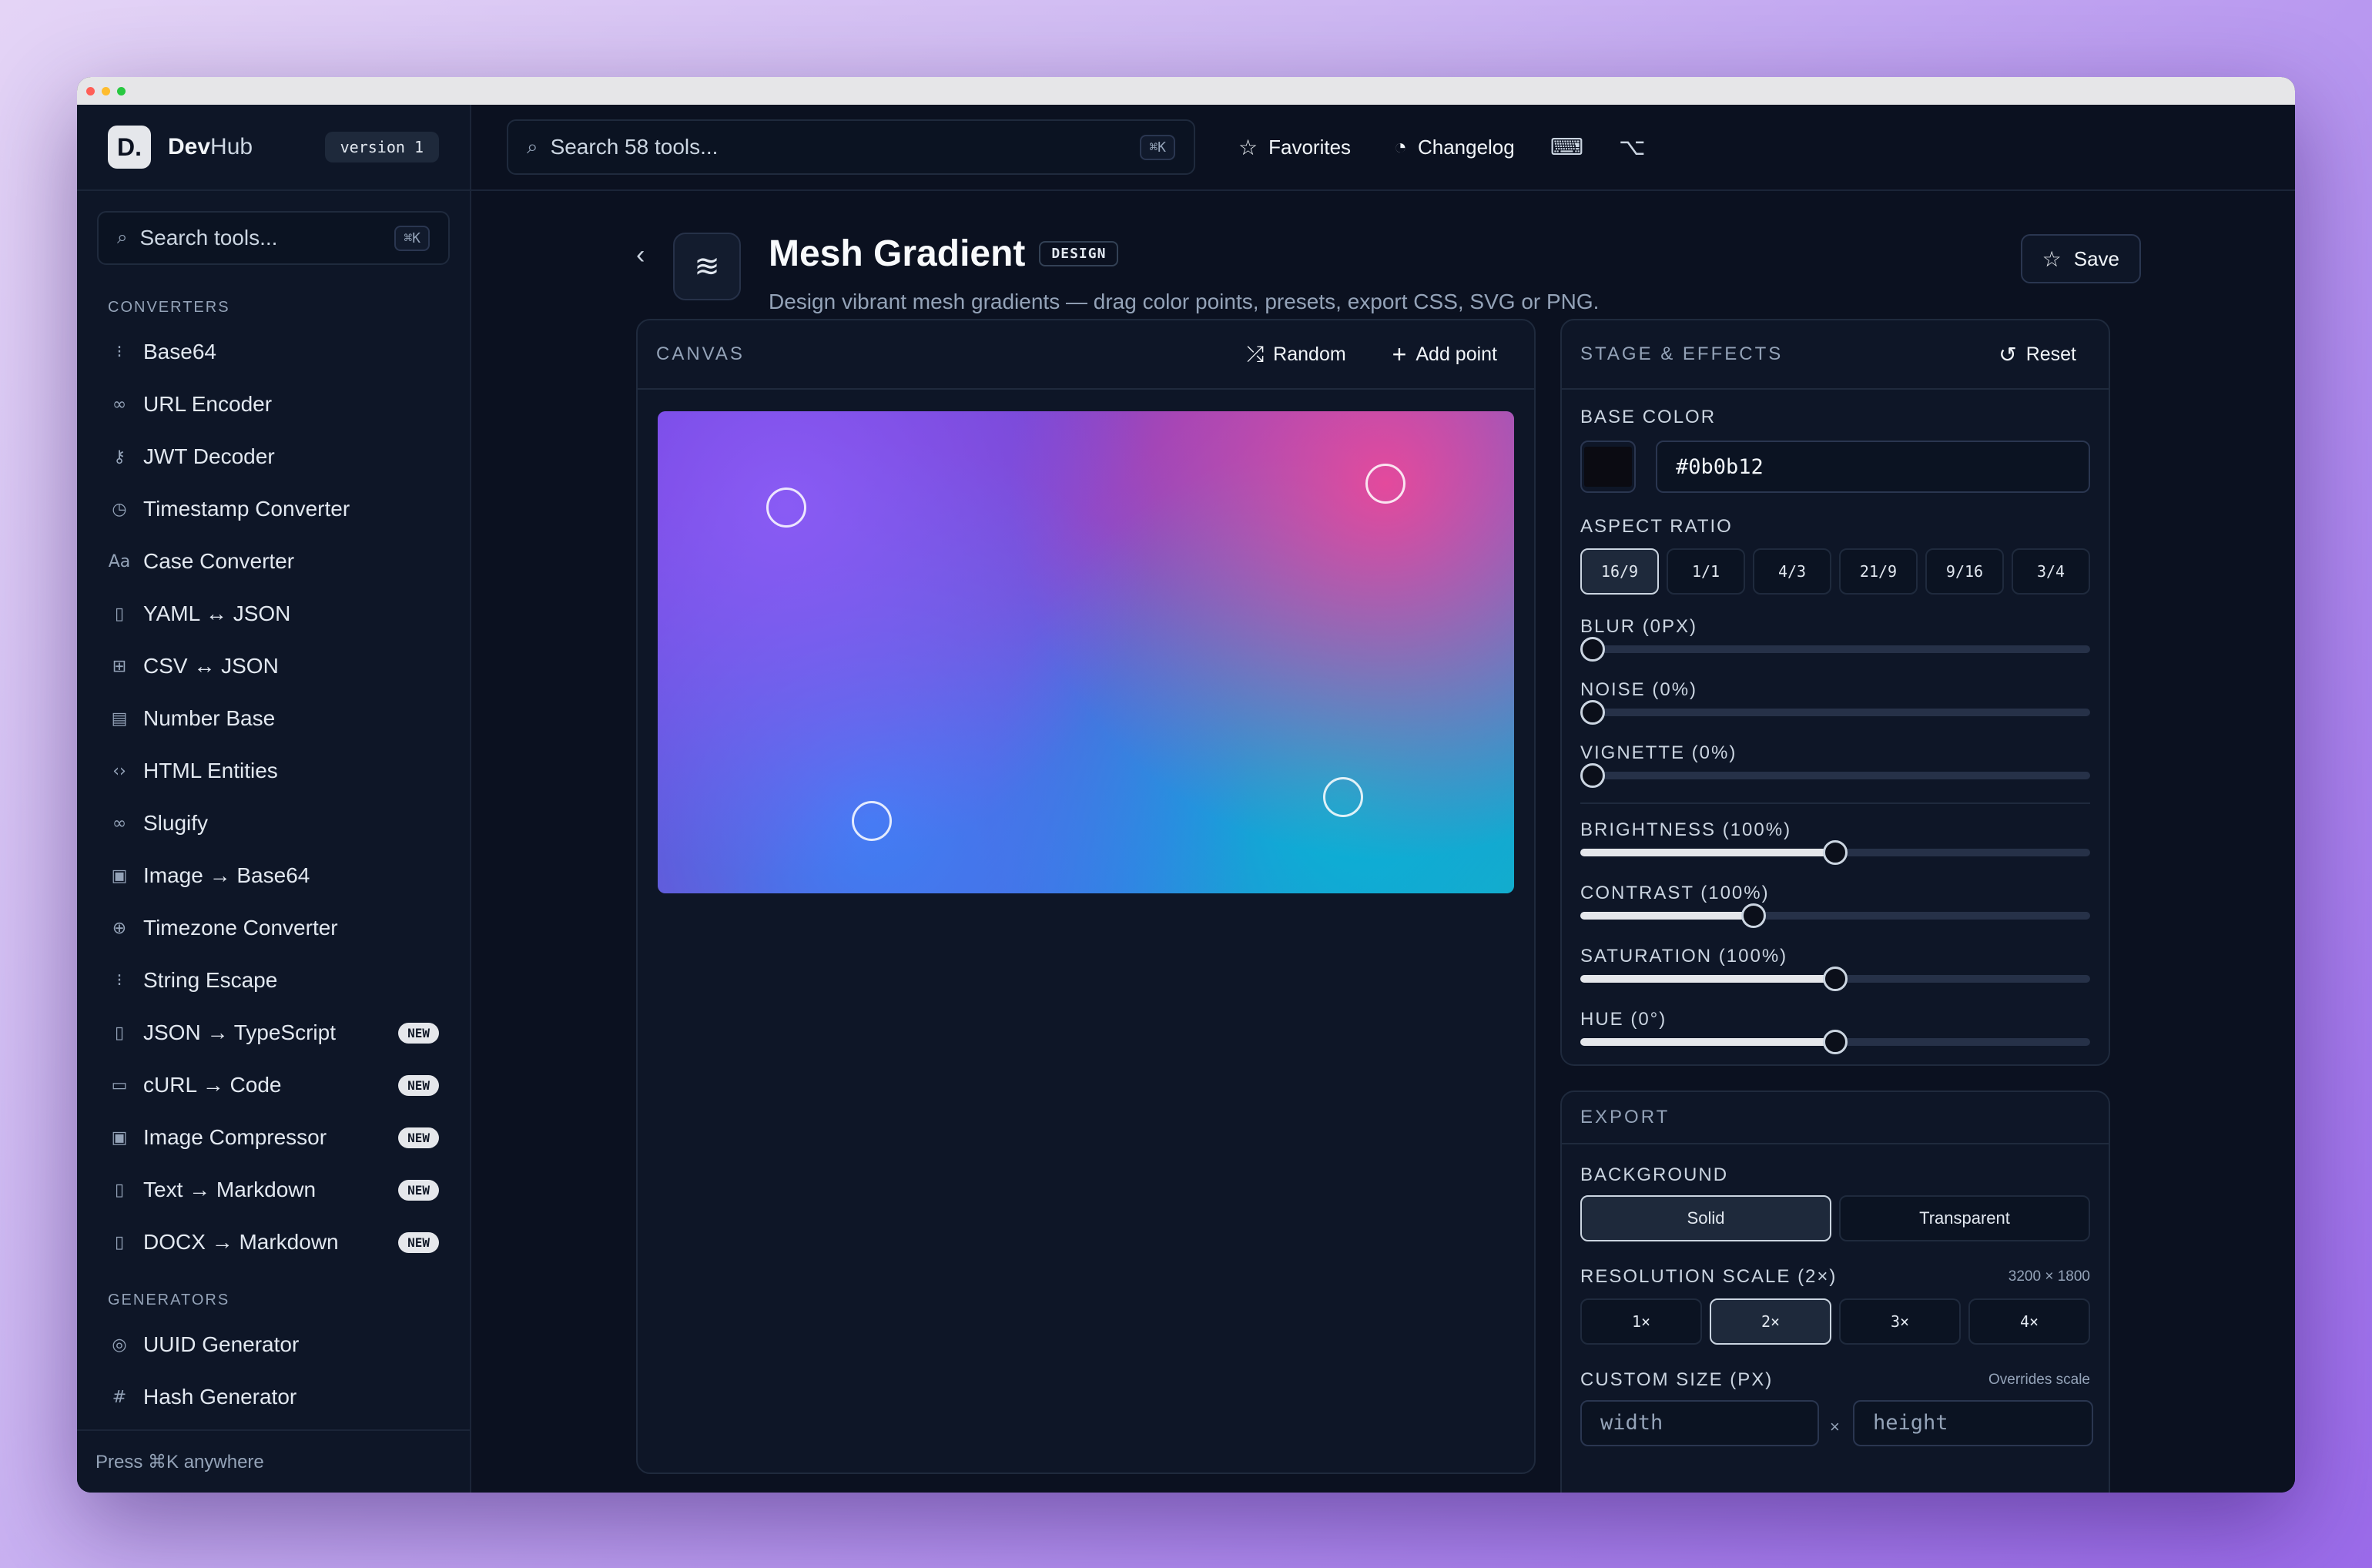 This screenshot has width=2372, height=1568. Describe the element at coordinates (1454, 147) in the screenshot. I see `changelog-link: ◔ Changelog` at that location.